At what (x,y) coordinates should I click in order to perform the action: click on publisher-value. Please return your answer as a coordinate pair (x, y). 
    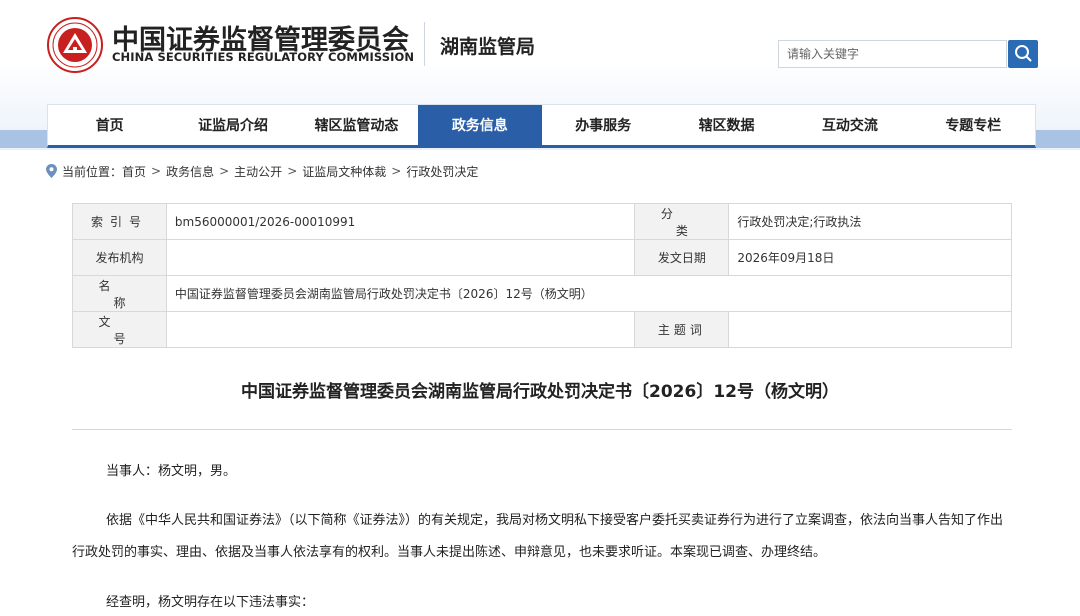
    Looking at the image, I should click on (400, 257).